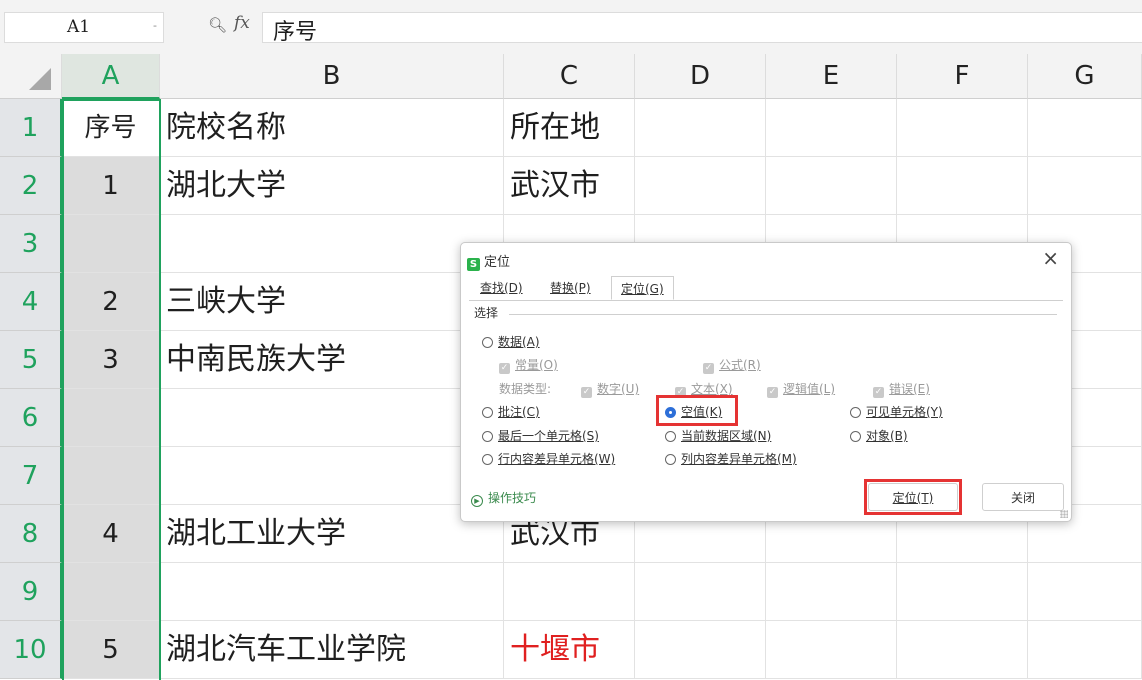  What do you see at coordinates (1085, 650) in the screenshot?
I see `cell-g10` at bounding box center [1085, 650].